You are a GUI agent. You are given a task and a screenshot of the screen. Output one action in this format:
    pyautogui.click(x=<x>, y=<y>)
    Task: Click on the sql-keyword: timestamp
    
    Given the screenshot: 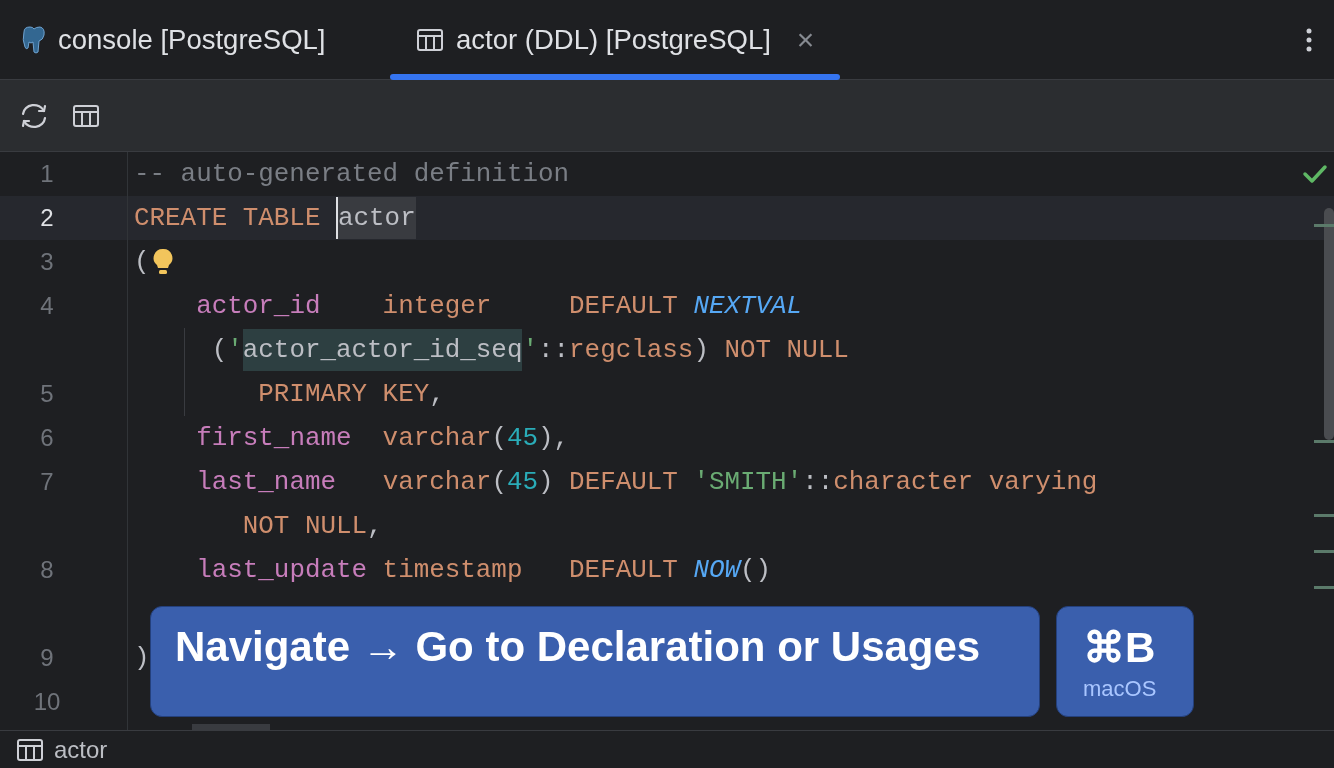 What is the action you would take?
    pyautogui.click(x=452, y=570)
    